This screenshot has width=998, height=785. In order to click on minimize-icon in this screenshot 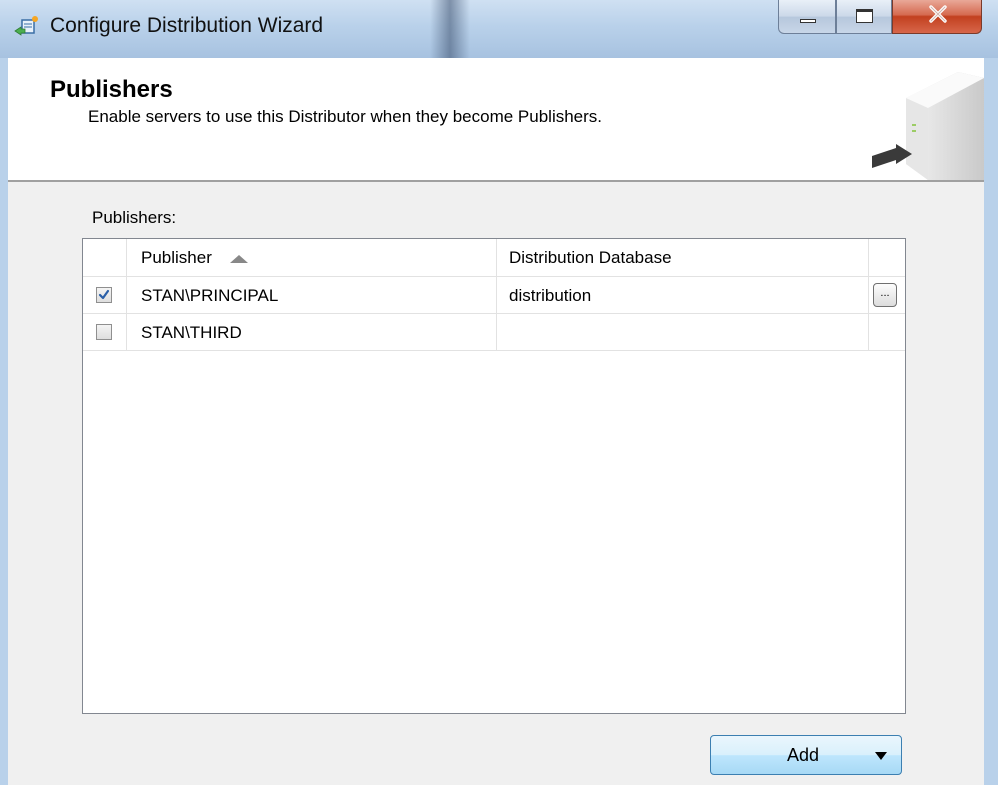, I will do `click(808, 21)`.